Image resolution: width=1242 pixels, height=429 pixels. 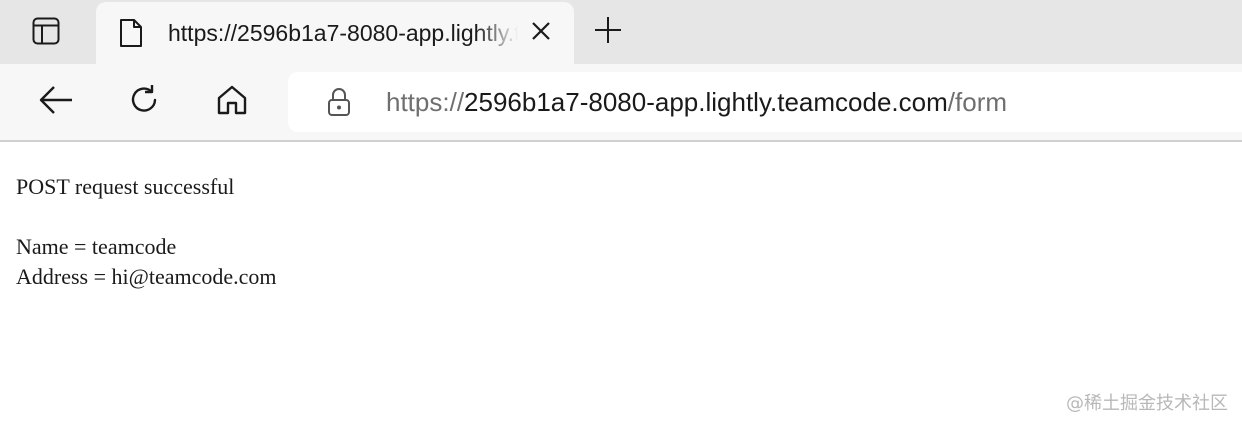 I want to click on back-button, so click(x=56, y=102).